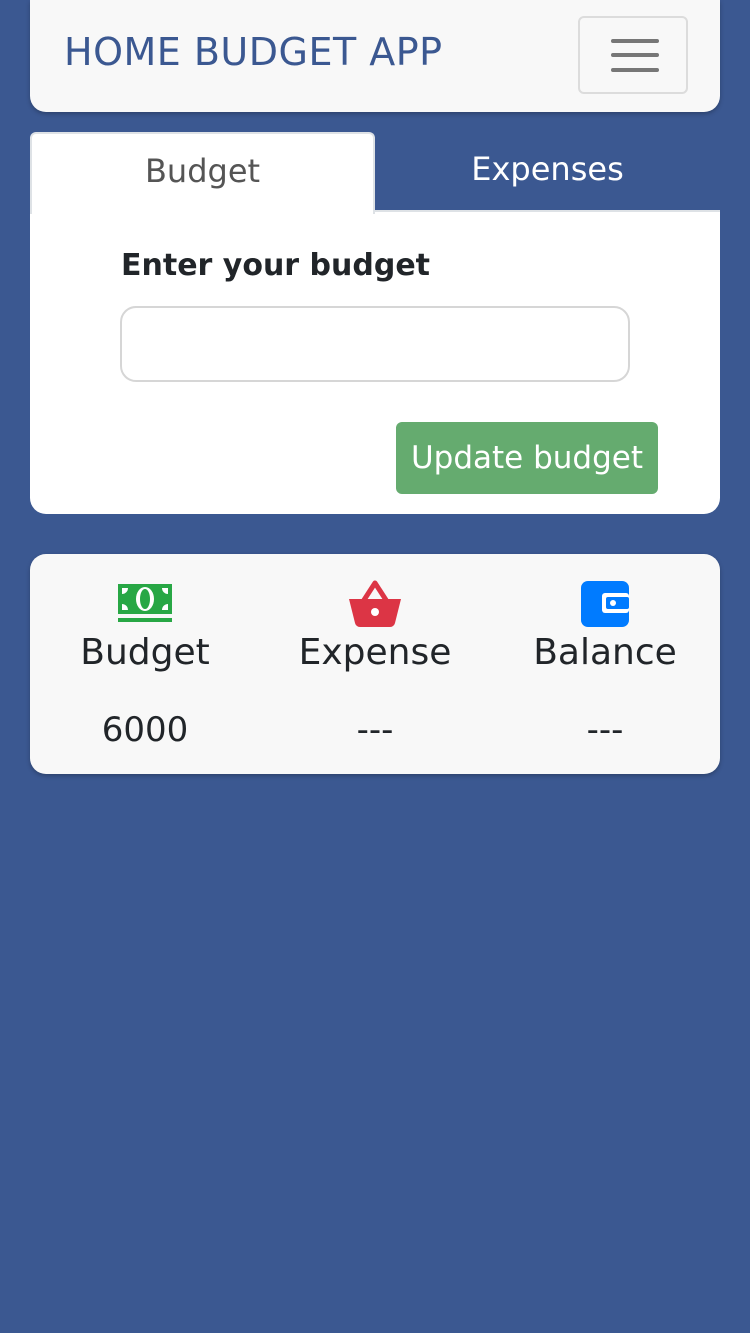  What do you see at coordinates (375, 652) in the screenshot?
I see `summary-expense-label: Expense` at bounding box center [375, 652].